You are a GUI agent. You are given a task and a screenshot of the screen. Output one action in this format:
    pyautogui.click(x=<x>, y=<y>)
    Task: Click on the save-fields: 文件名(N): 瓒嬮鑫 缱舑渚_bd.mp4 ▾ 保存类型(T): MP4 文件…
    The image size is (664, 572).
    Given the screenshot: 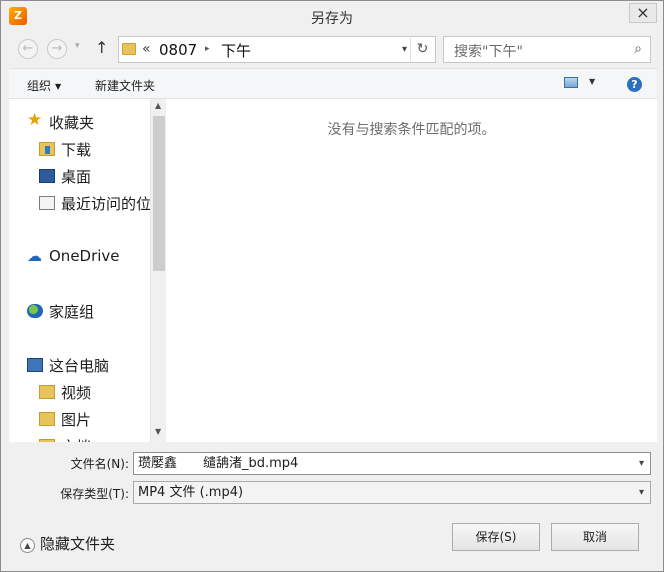 What is the action you would take?
    pyautogui.click(x=333, y=477)
    